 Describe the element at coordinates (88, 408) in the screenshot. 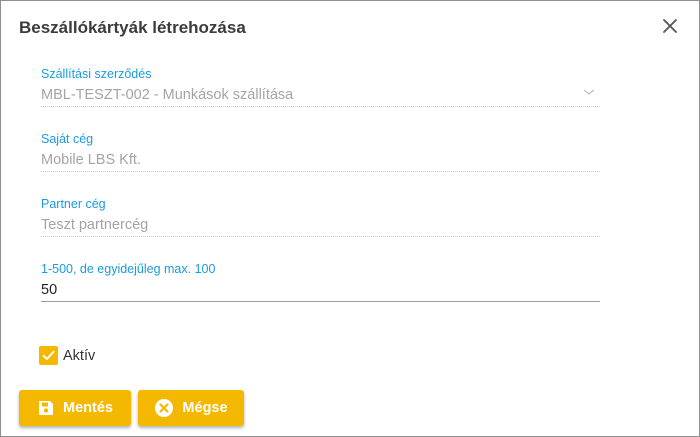

I see `save-button-label: Mentés` at that location.